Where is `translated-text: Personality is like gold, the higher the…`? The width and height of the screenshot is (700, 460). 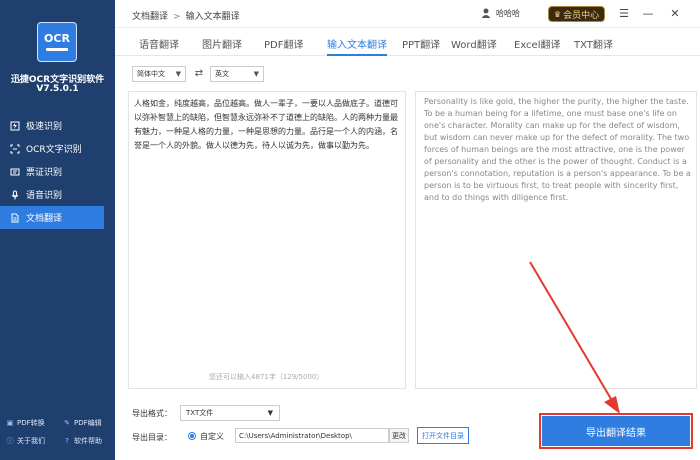
translated-text: Personality is like gold, the higher the… is located at coordinates (557, 149).